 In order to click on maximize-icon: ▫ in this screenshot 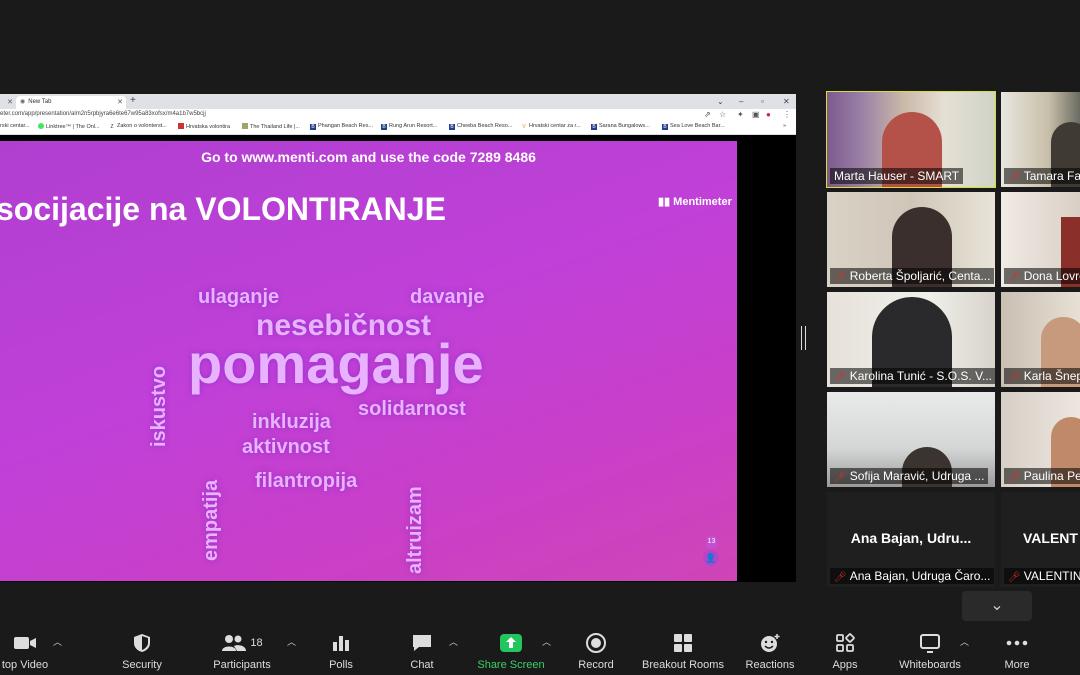, I will do `click(762, 101)`.